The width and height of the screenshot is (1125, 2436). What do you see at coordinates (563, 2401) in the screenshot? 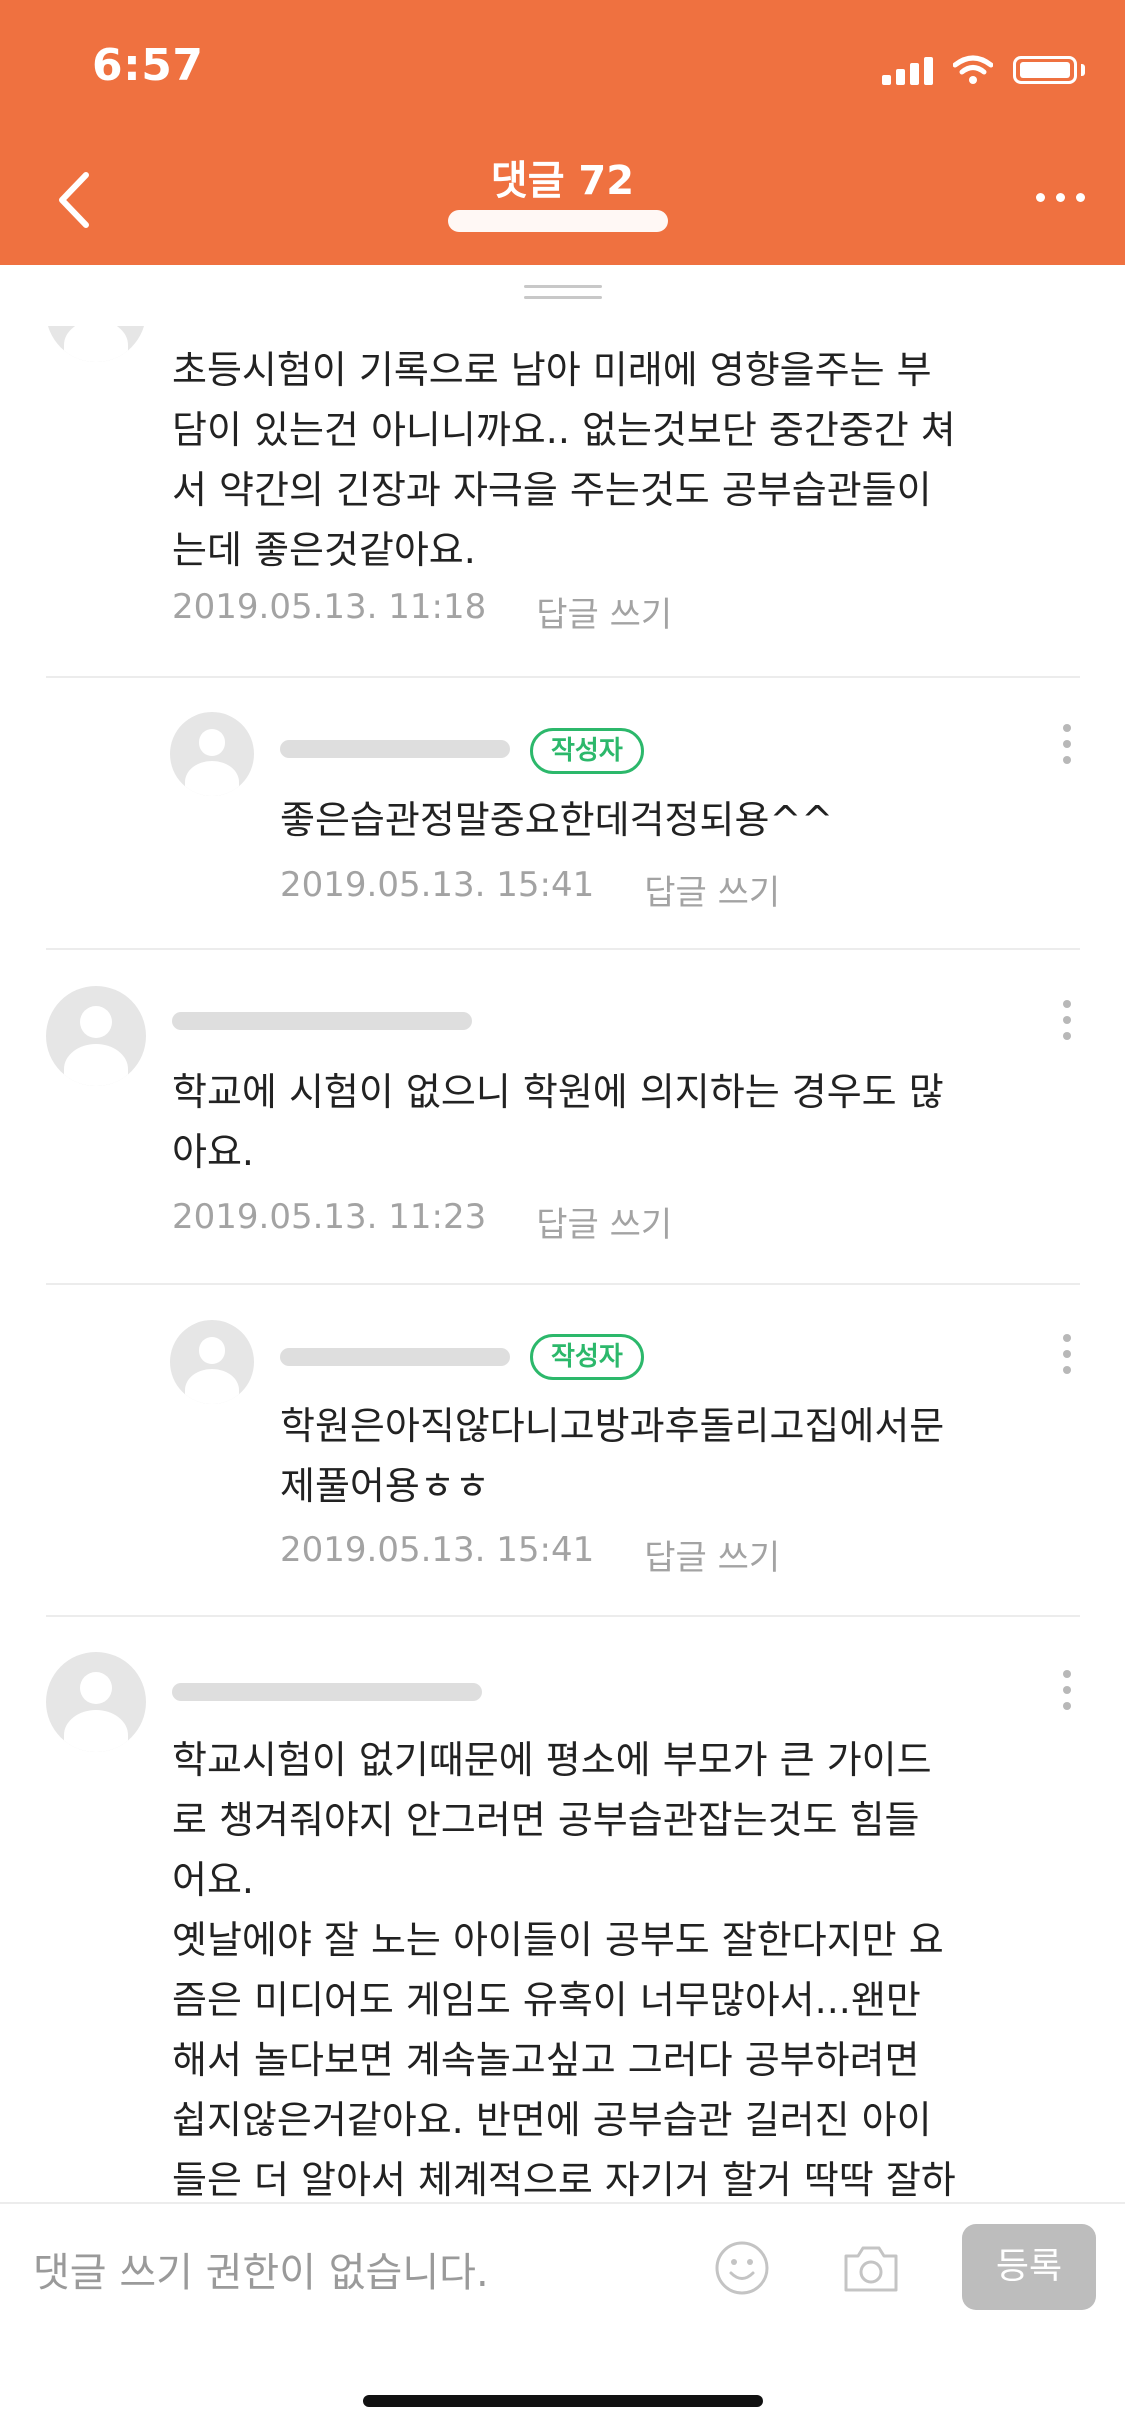
I see `home-indicator` at bounding box center [563, 2401].